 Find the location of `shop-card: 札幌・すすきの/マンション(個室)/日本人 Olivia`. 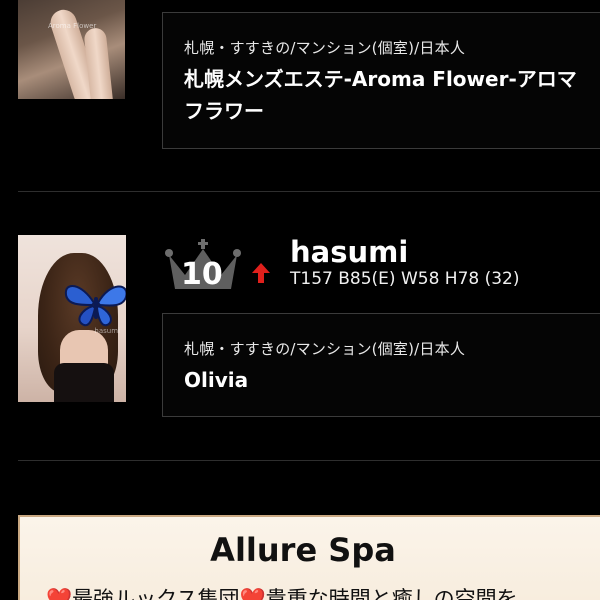

shop-card: 札幌・すすきの/マンション(個室)/日本人 Olivia is located at coordinates (381, 365).